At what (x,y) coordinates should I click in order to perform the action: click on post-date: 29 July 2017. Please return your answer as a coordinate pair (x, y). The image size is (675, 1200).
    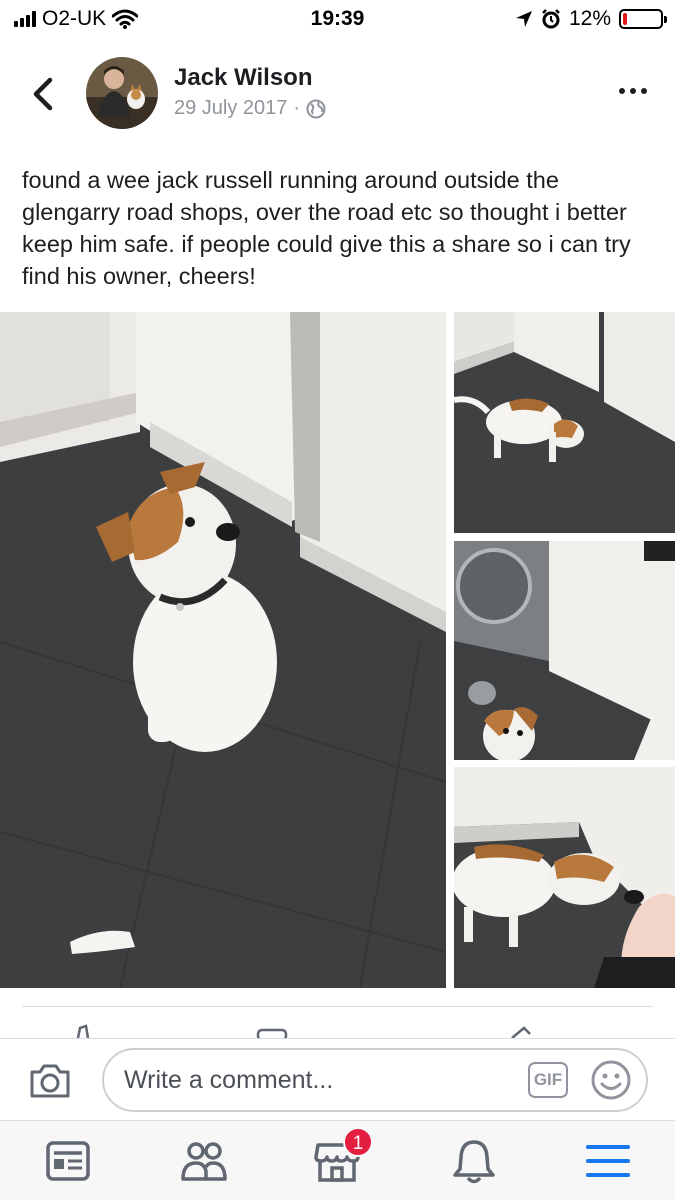
    Looking at the image, I should click on (230, 108).